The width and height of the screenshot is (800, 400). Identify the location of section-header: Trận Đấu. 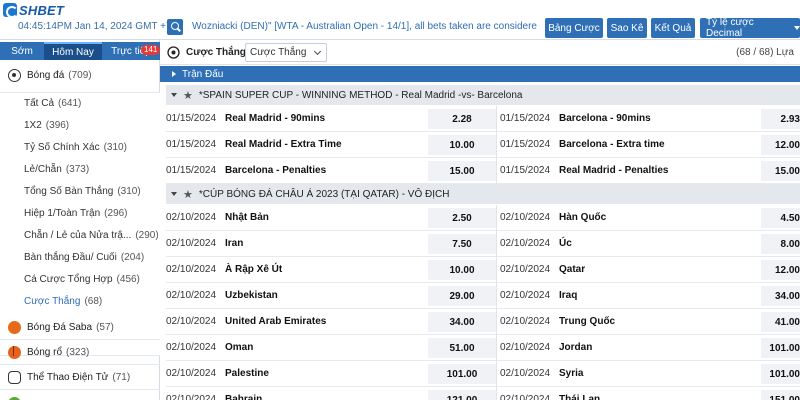
(480, 74).